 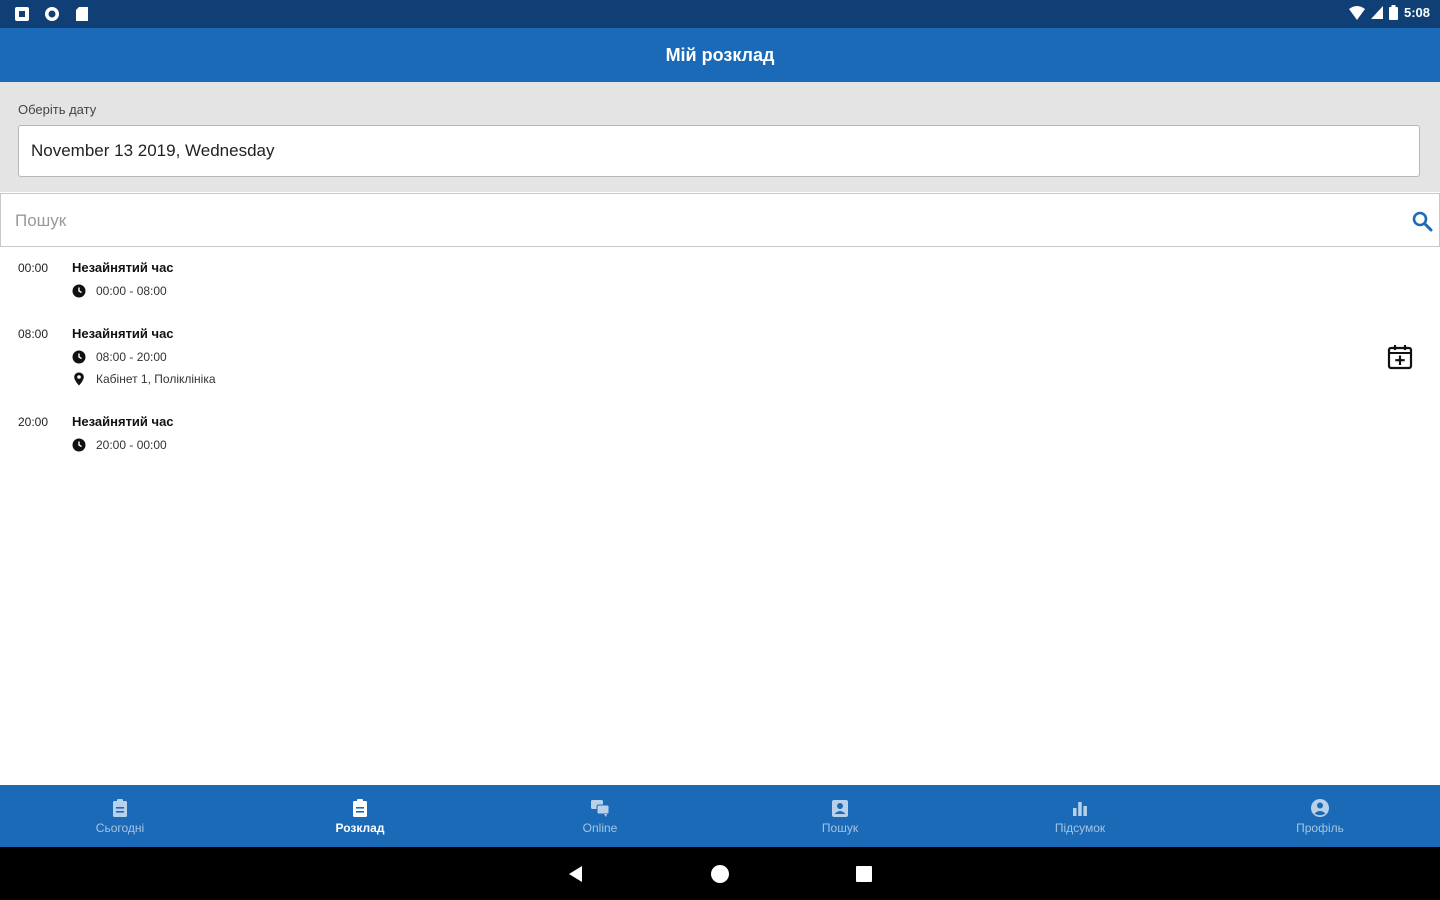 What do you see at coordinates (1080, 808) in the screenshot?
I see `bar-chart-icon` at bounding box center [1080, 808].